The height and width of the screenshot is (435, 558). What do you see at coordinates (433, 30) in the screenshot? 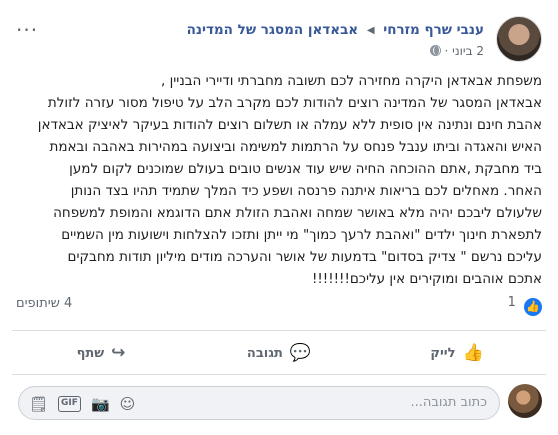
I see `author-name: ענבי שרף מזרחי` at bounding box center [433, 30].